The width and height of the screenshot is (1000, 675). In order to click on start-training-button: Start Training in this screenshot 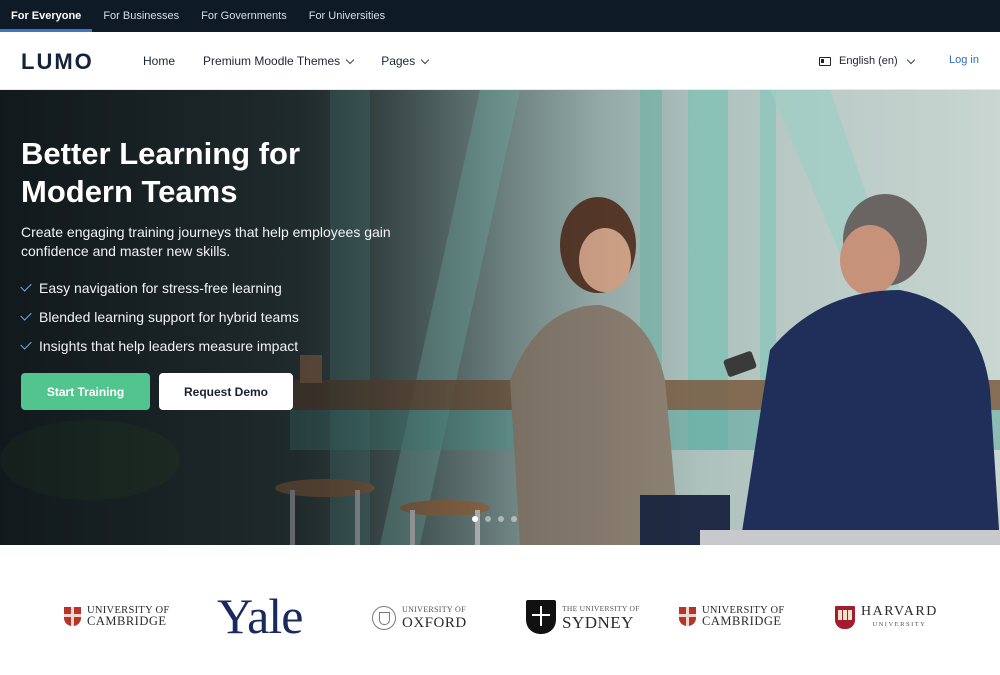, I will do `click(85, 391)`.